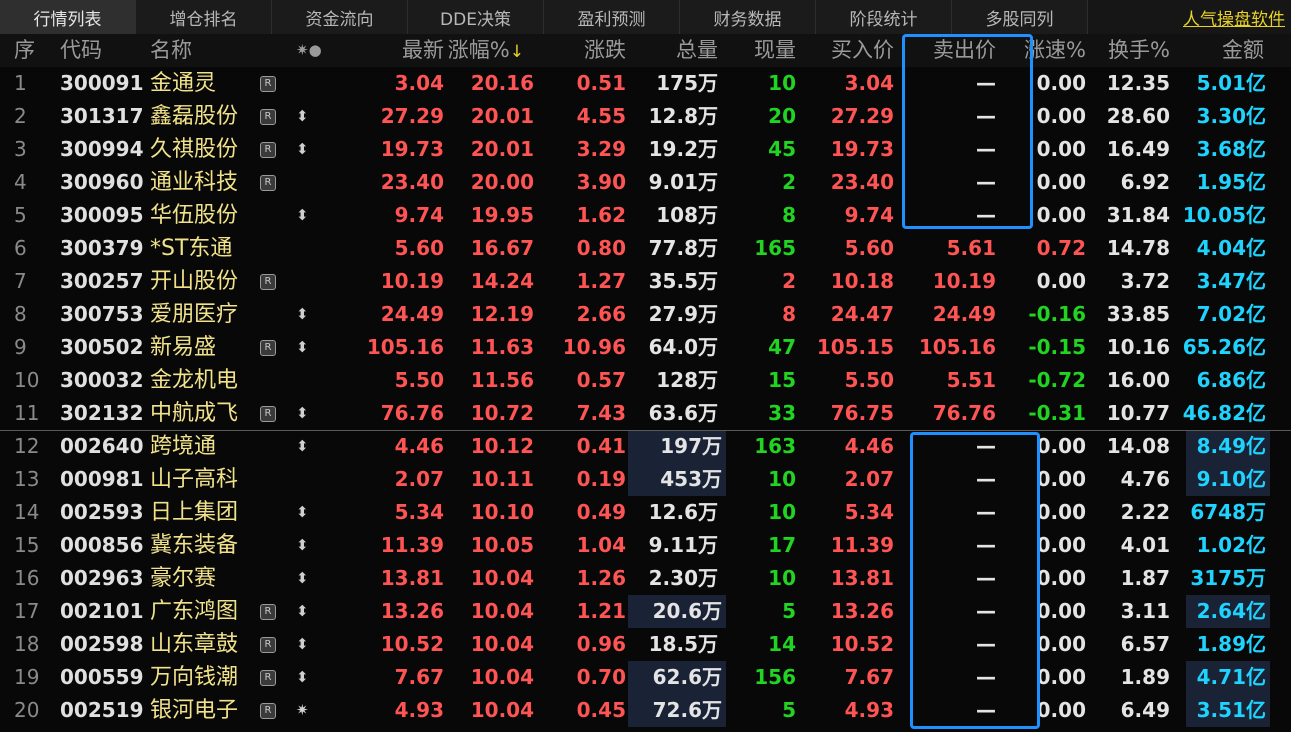  Describe the element at coordinates (171, 50) in the screenshot. I see `col-name: 名称` at that location.